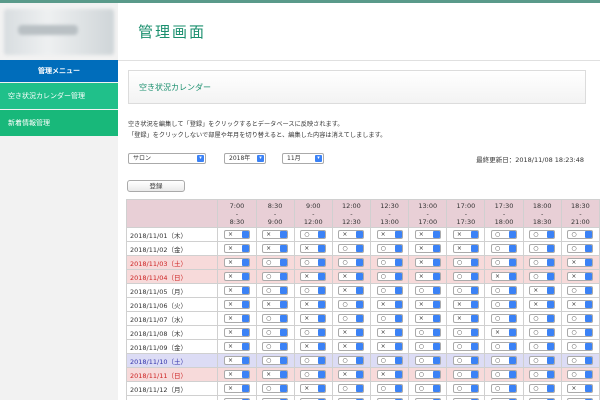  I want to click on sidebar-item-calendar: 空き状況カレンダー管理, so click(59, 96).